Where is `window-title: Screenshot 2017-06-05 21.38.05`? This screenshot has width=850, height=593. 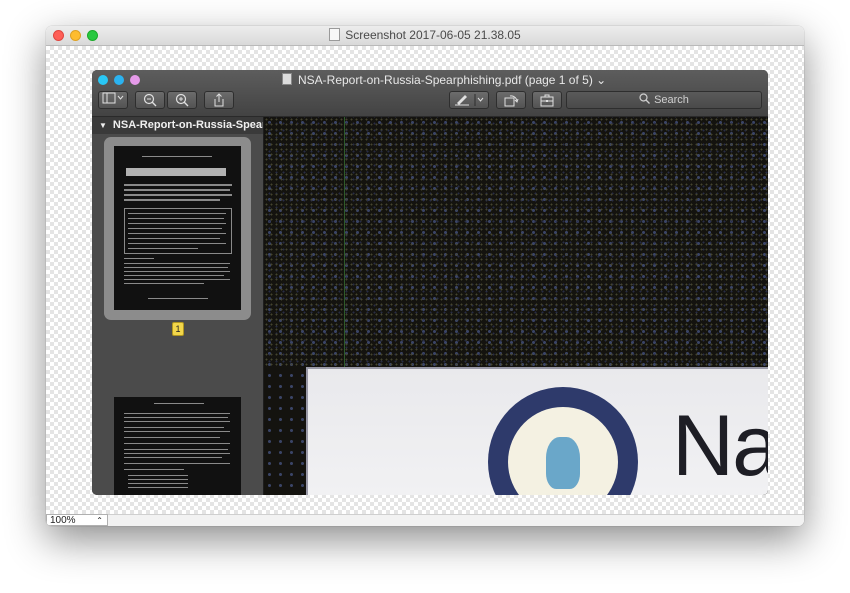
window-title: Screenshot 2017-06-05 21.38.05 is located at coordinates (425, 35).